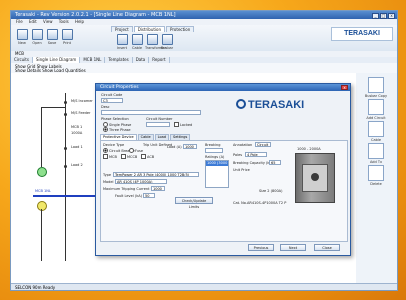  I want to click on load-node-icon, so click(42, 206).